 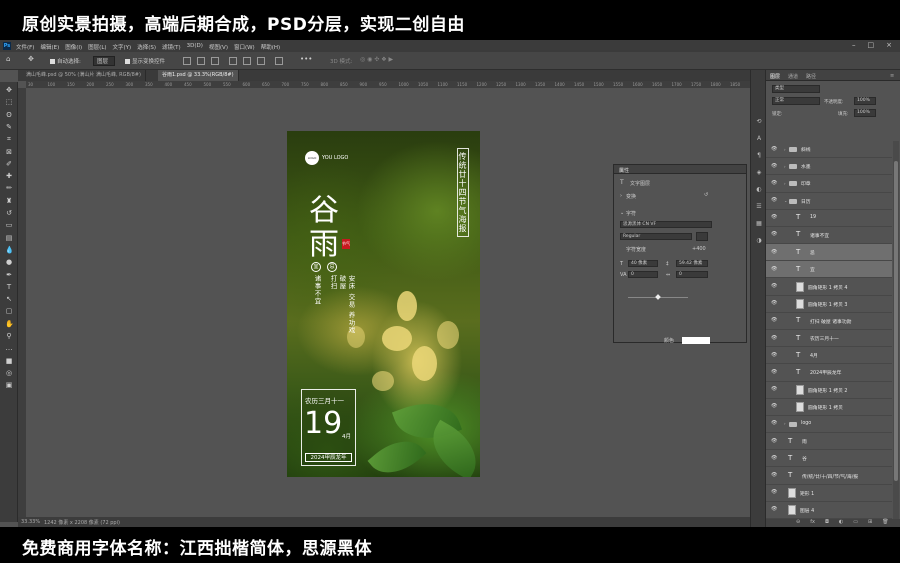 I want to click on align-right-icon, so click(x=214, y=60).